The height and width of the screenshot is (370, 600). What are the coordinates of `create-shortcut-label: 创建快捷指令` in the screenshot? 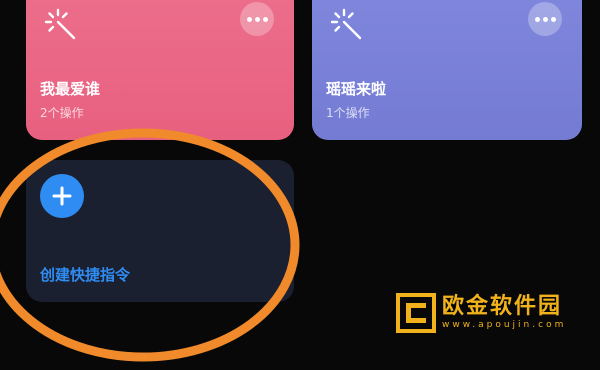 It's located at (85, 274).